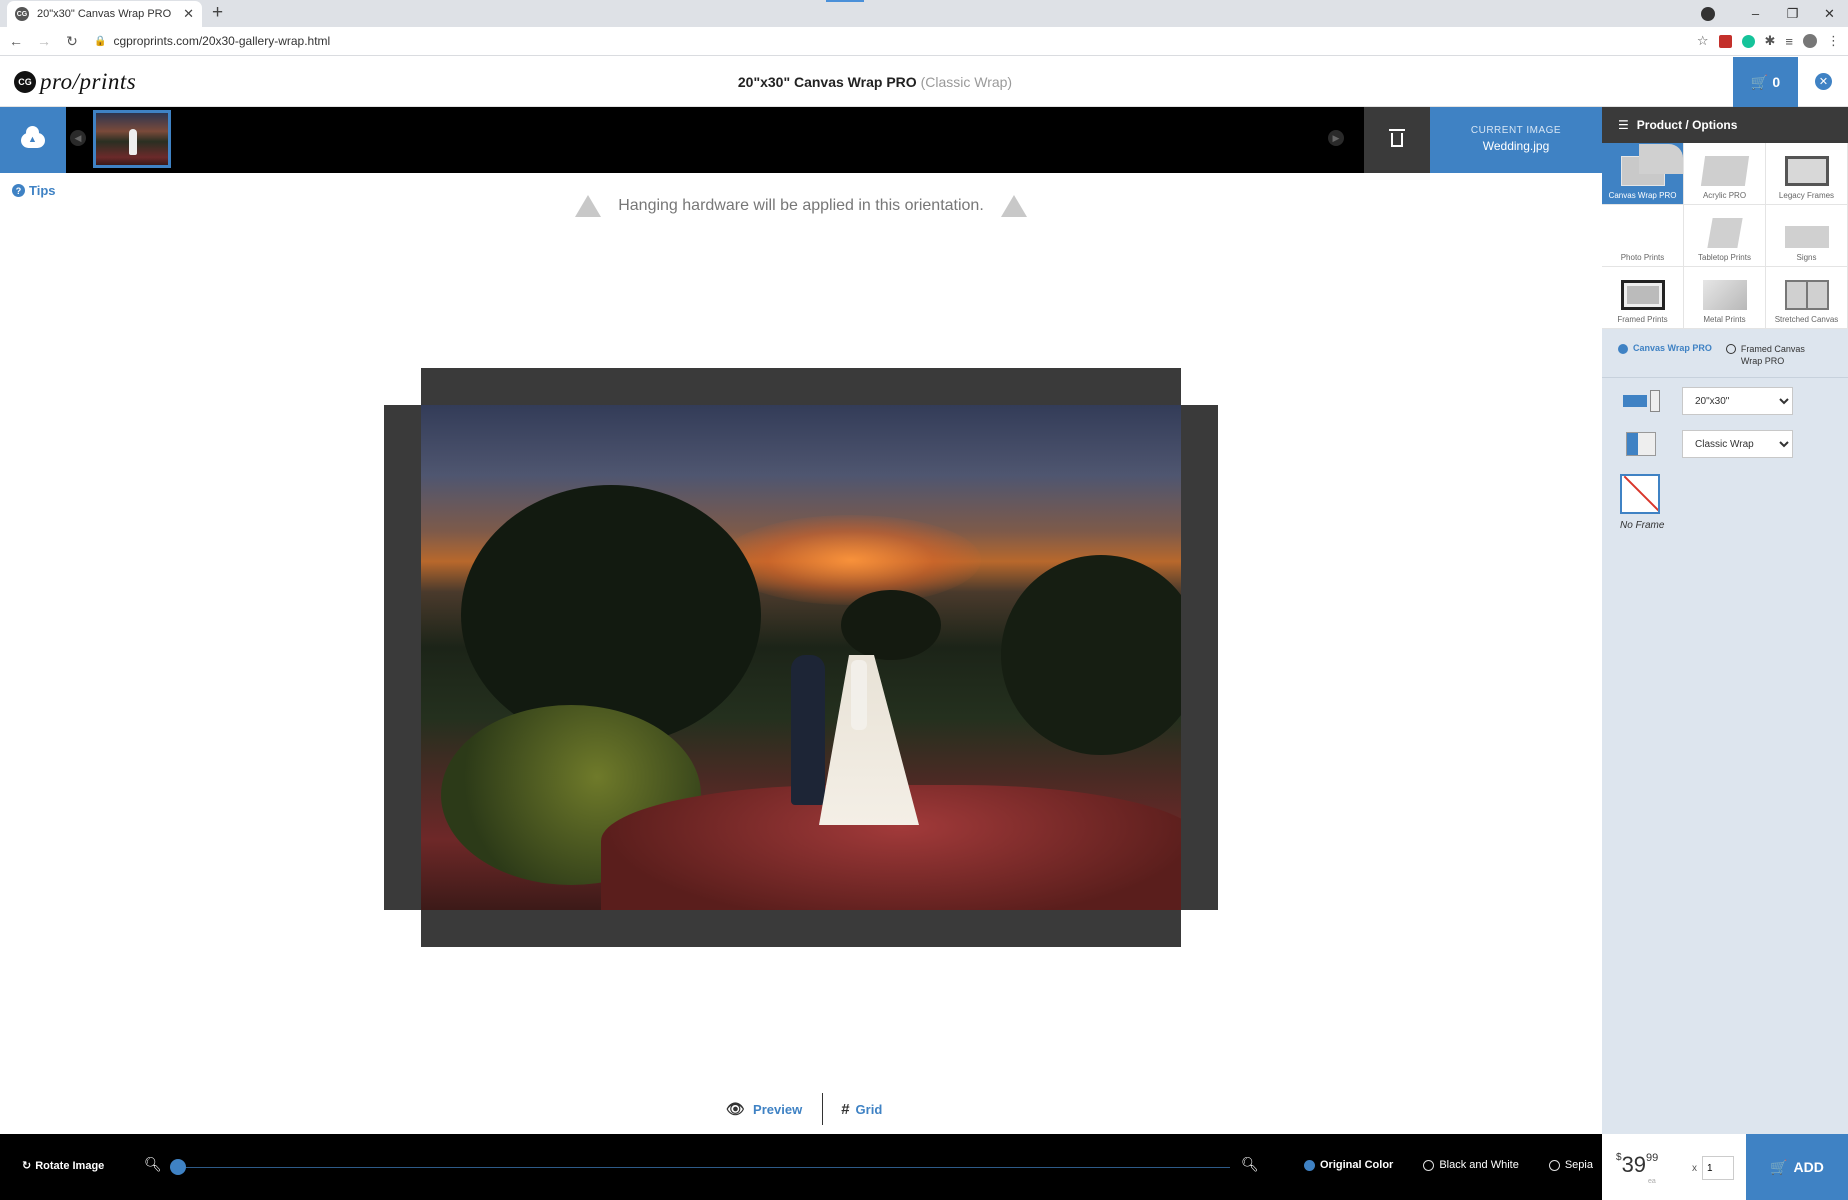 Image resolution: width=1848 pixels, height=1200 pixels. I want to click on wrap-style-icon, so click(1641, 444).